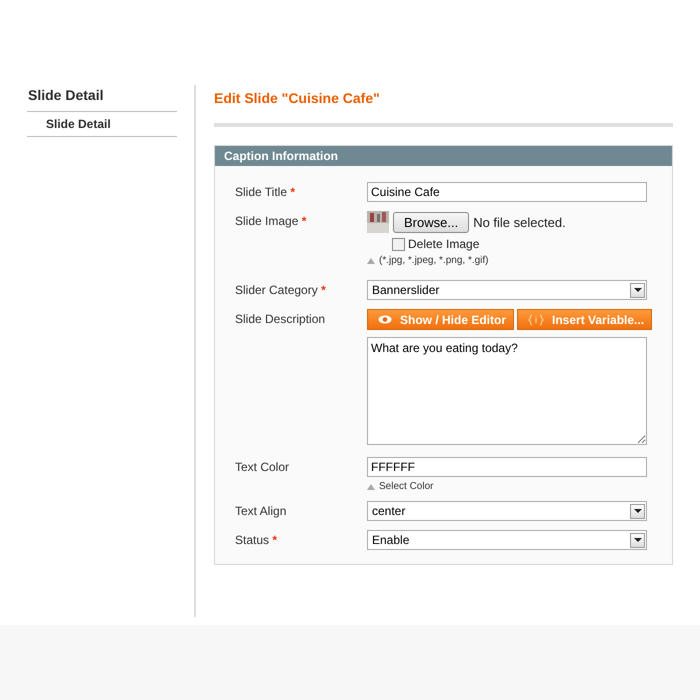 Image resolution: width=700 pixels, height=700 pixels. What do you see at coordinates (281, 290) in the screenshot?
I see `field-label: Slider Category *` at bounding box center [281, 290].